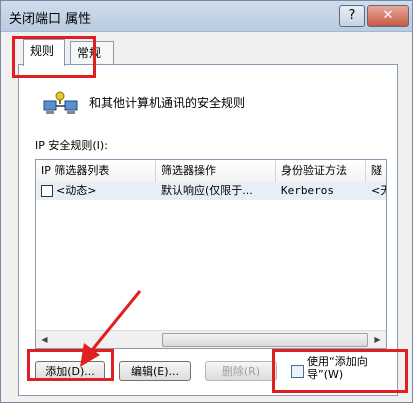 This screenshot has width=413, height=403. Describe the element at coordinates (377, 339) in the screenshot. I see `scroll-right-icon: ▶` at that location.